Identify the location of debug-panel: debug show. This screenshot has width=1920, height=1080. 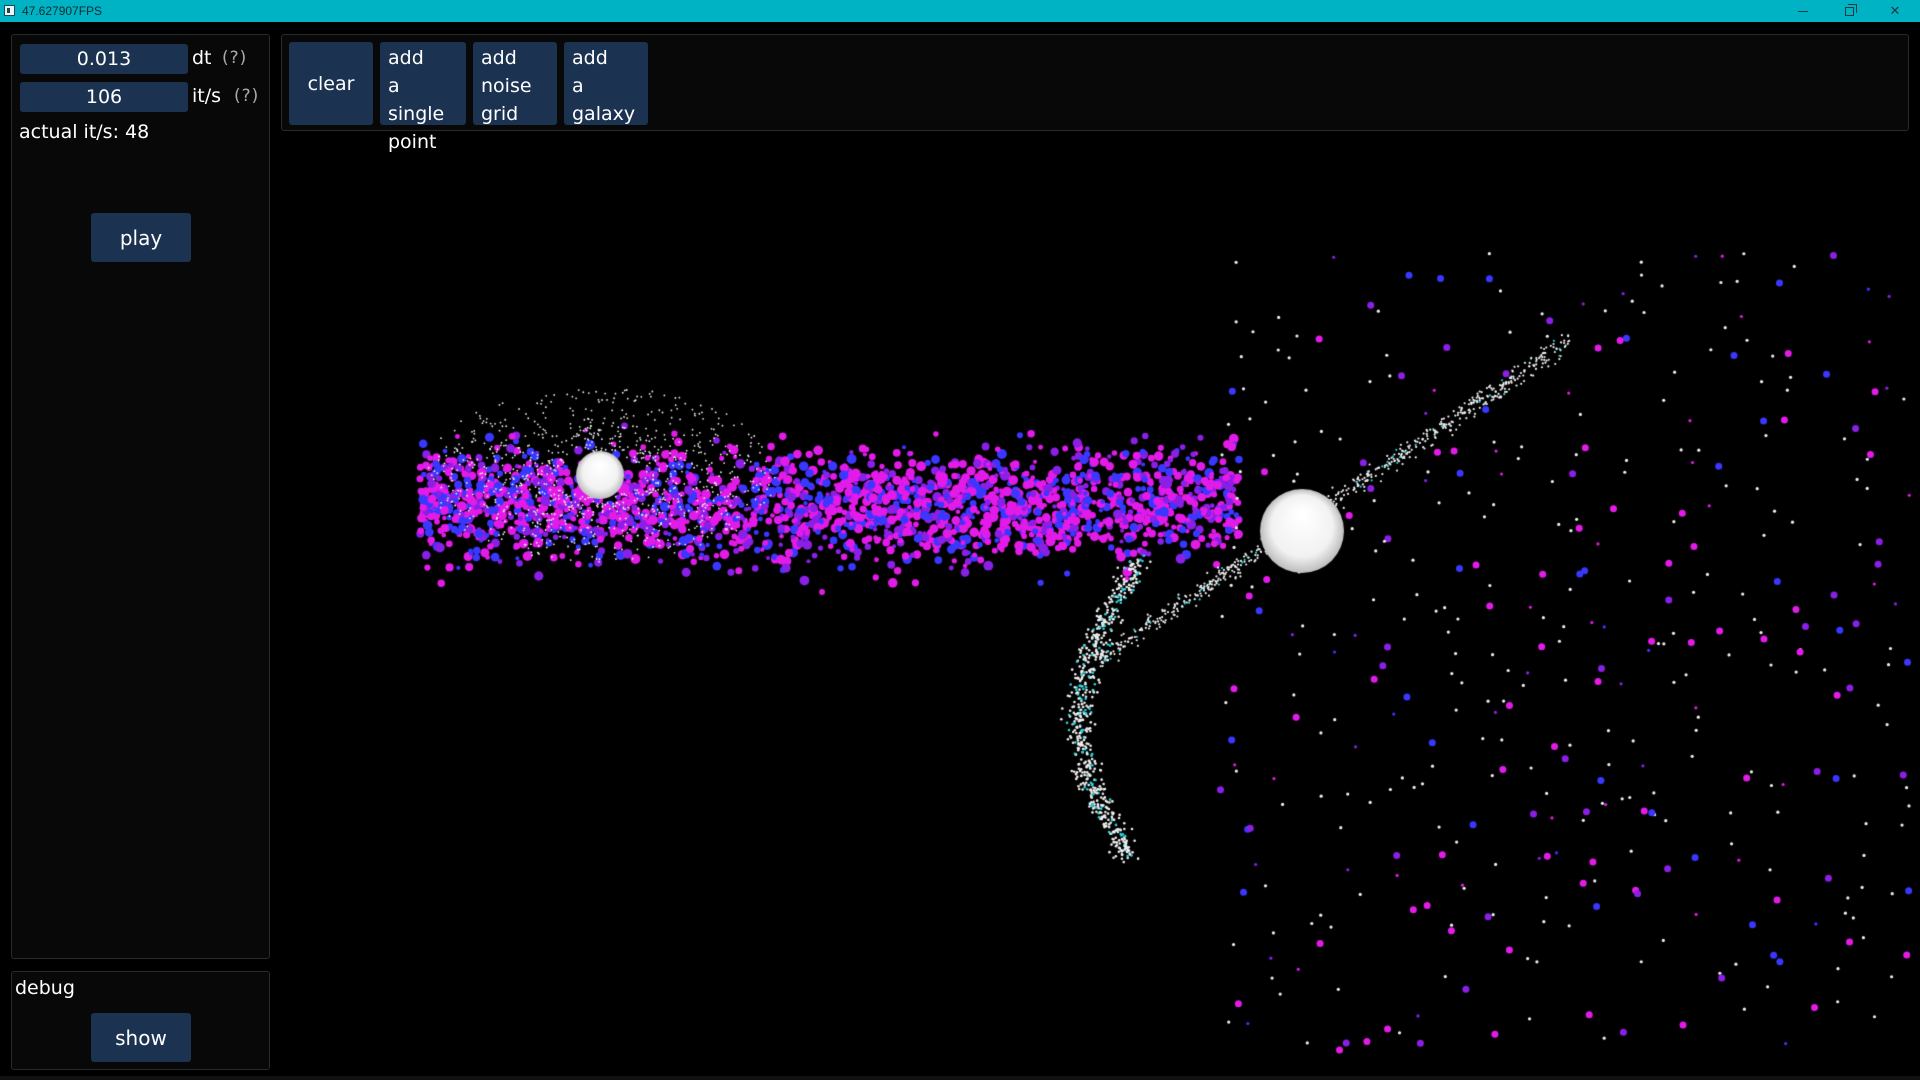
(140, 1020).